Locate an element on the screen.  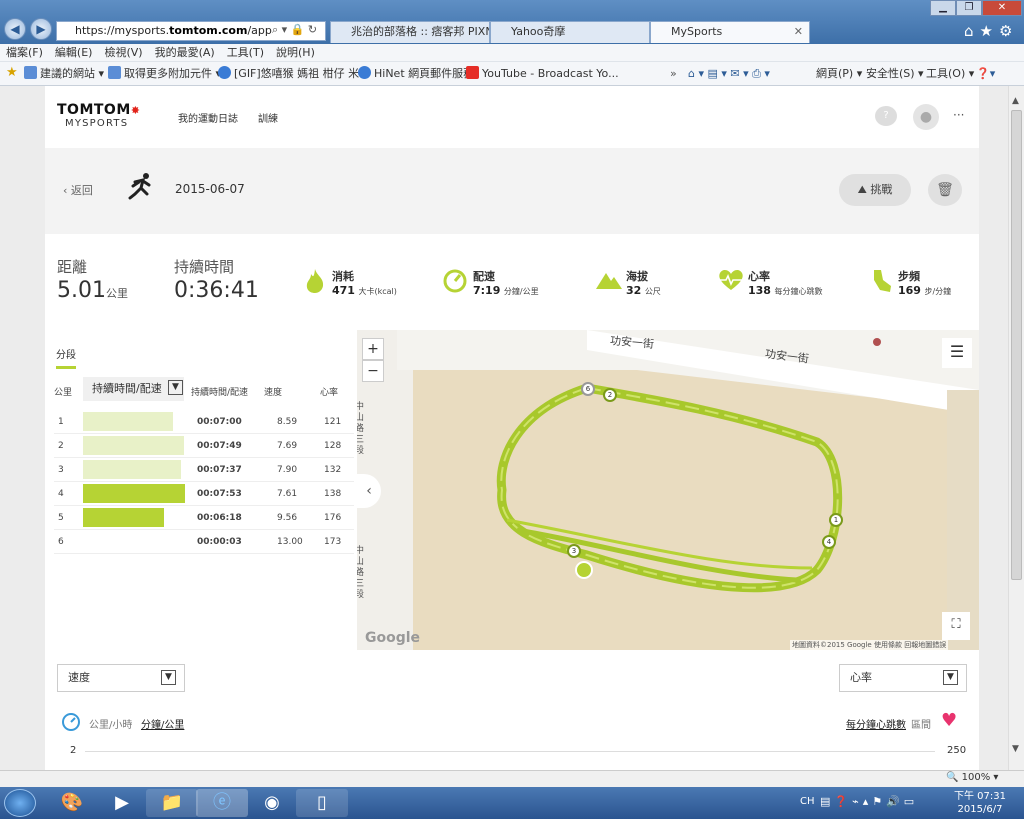
menu-bar: 檔案(F) 編輯(E) 檢視(V) 我的最愛(A) 工具(T) 說明(H) is located at coordinates (512, 53).